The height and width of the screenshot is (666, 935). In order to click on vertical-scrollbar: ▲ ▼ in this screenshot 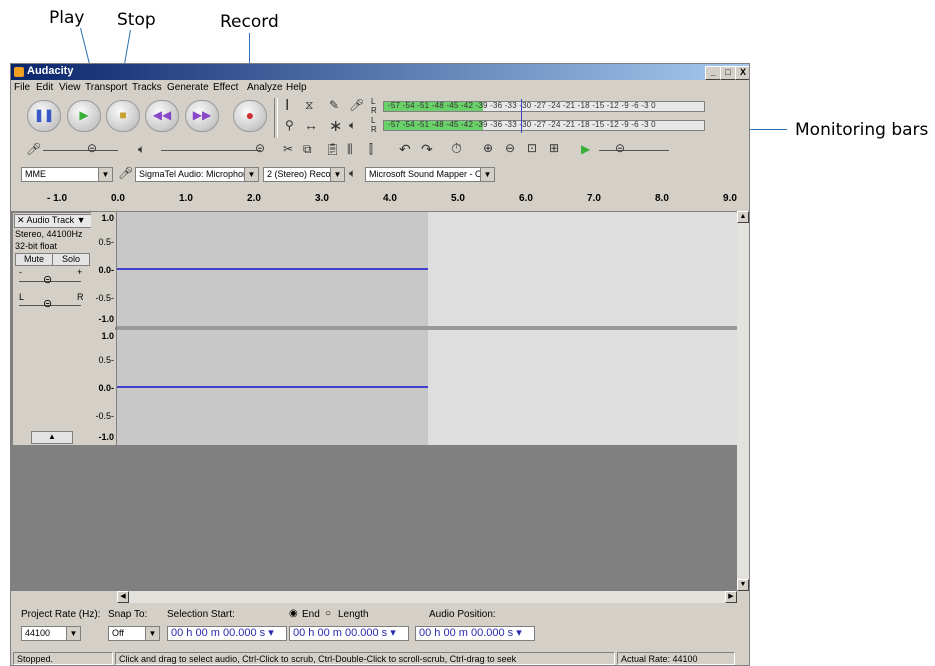, I will do `click(743, 401)`.